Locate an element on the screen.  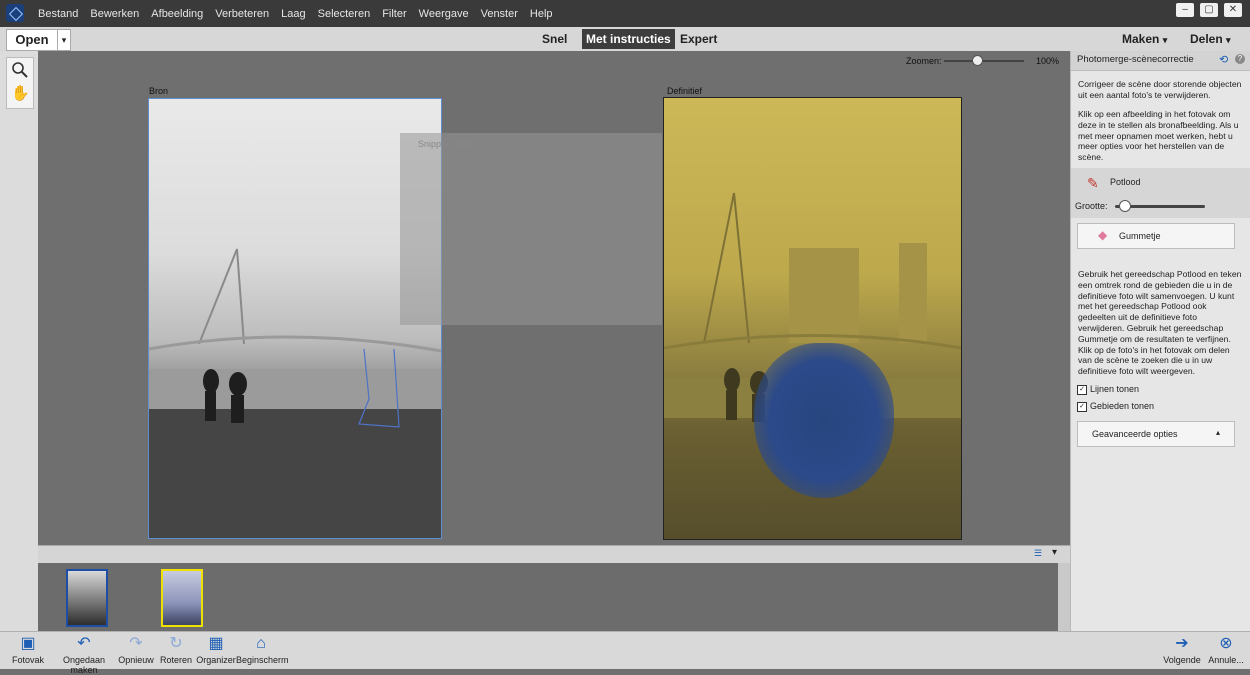
menu-weergave: Weergave is located at coordinates (444, 14).